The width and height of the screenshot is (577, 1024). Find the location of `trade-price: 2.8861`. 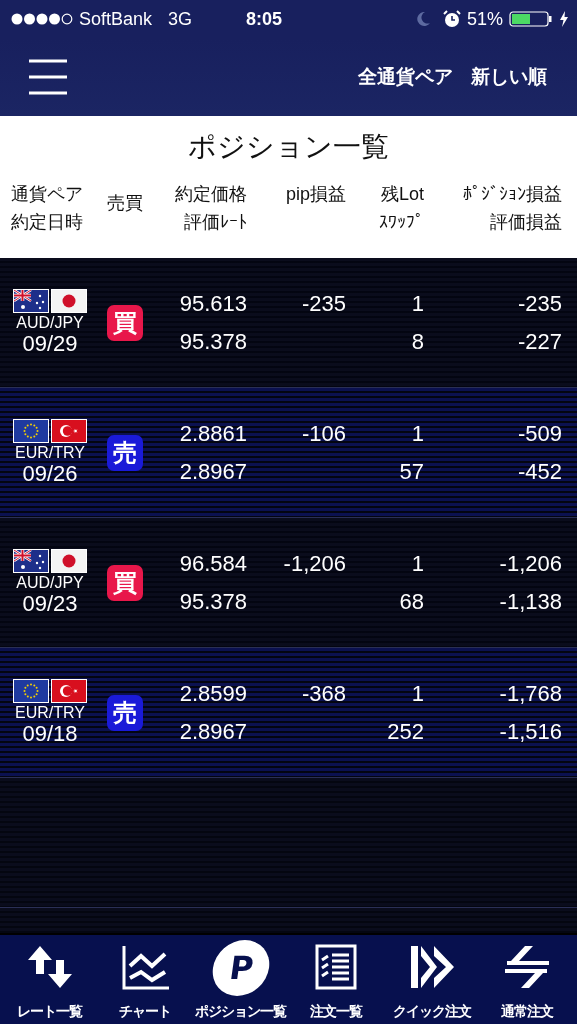

trade-price: 2.8861 is located at coordinates (213, 433).